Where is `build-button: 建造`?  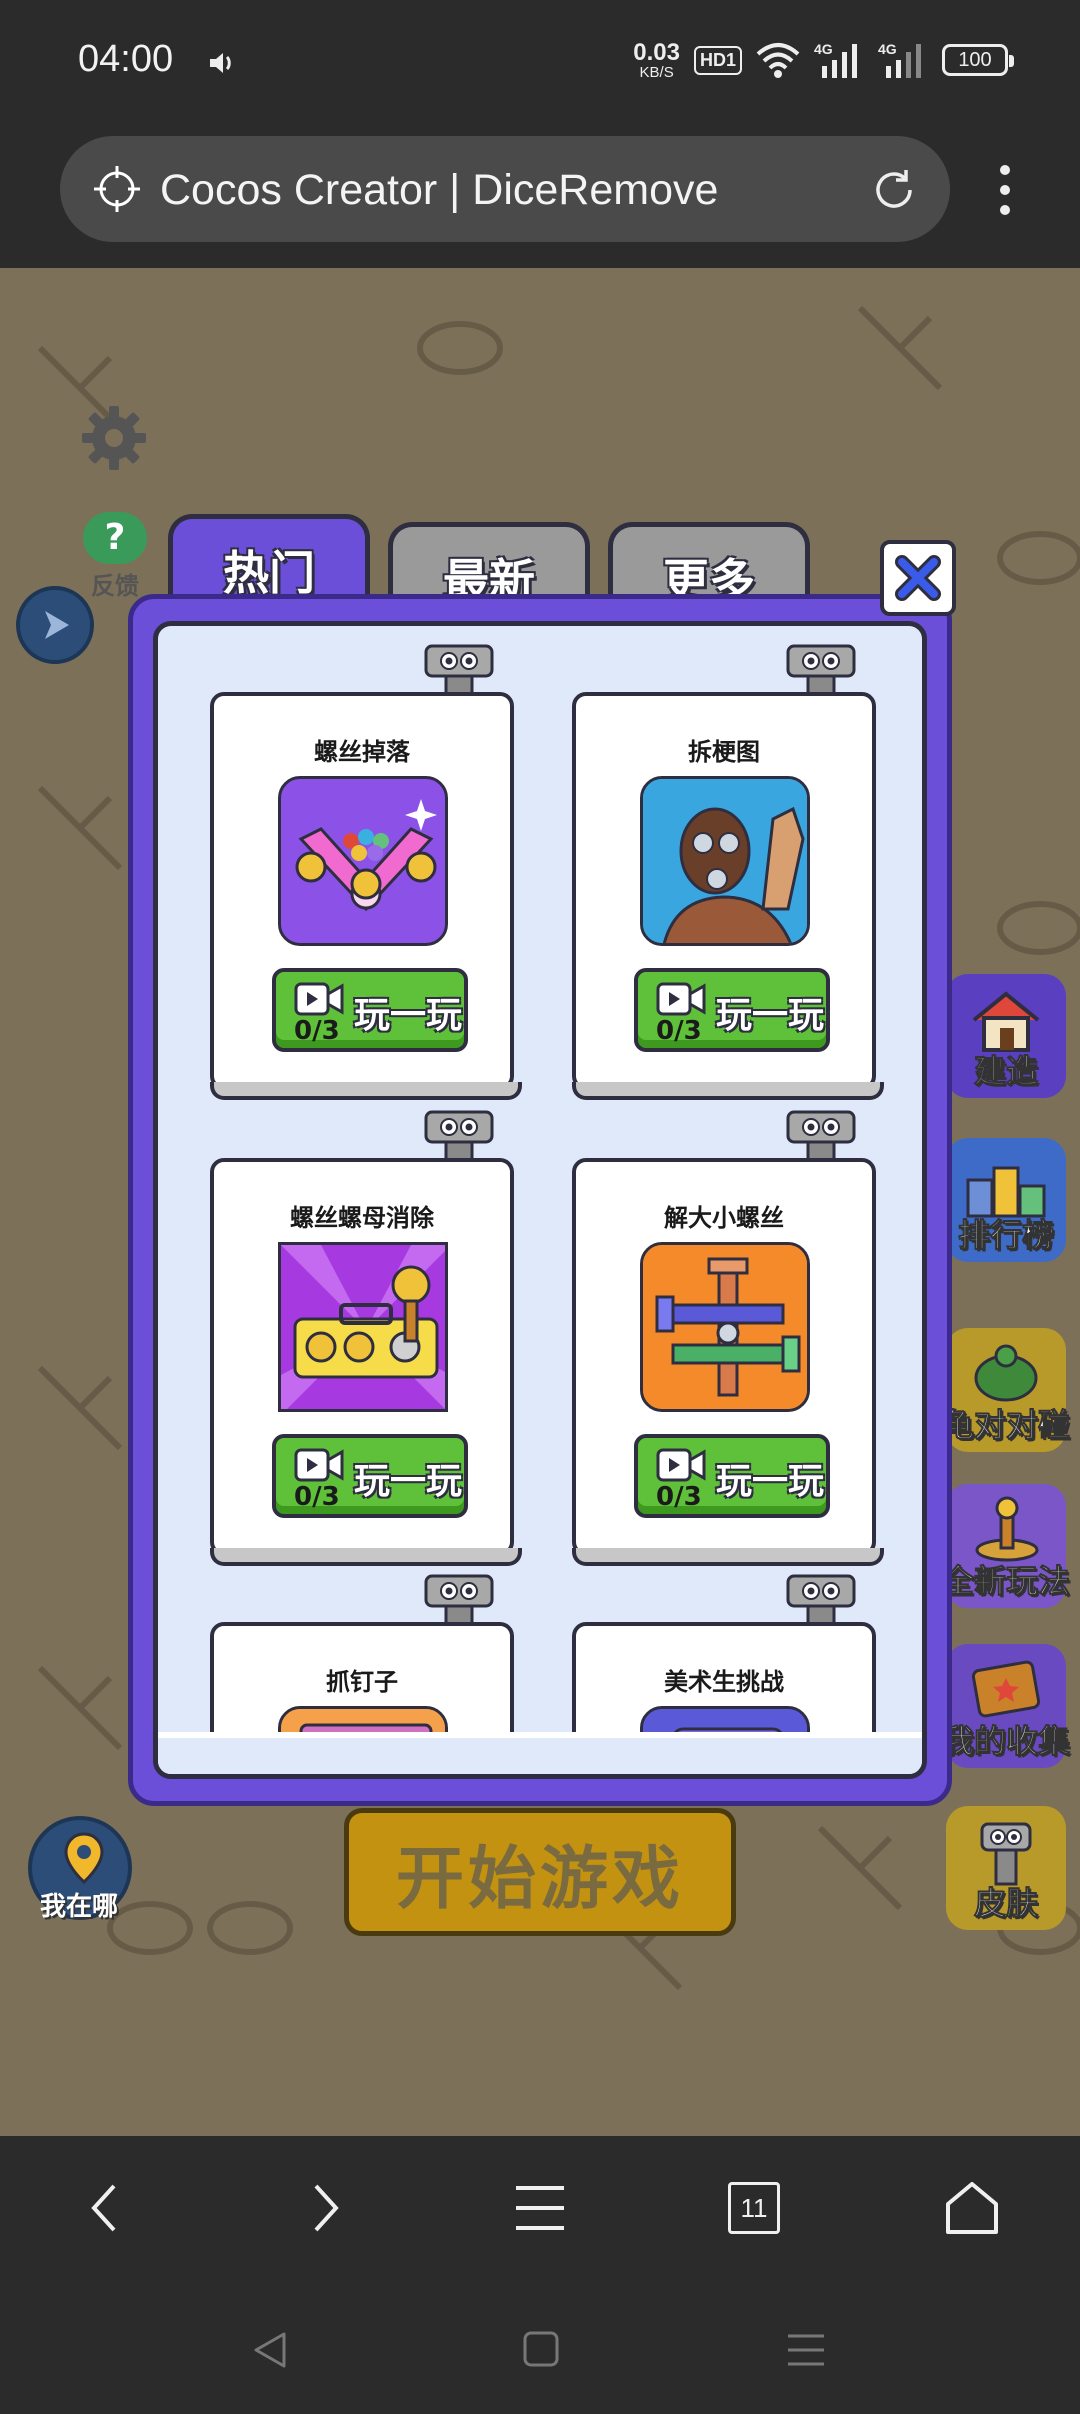 build-button: 建造 is located at coordinates (1006, 1036).